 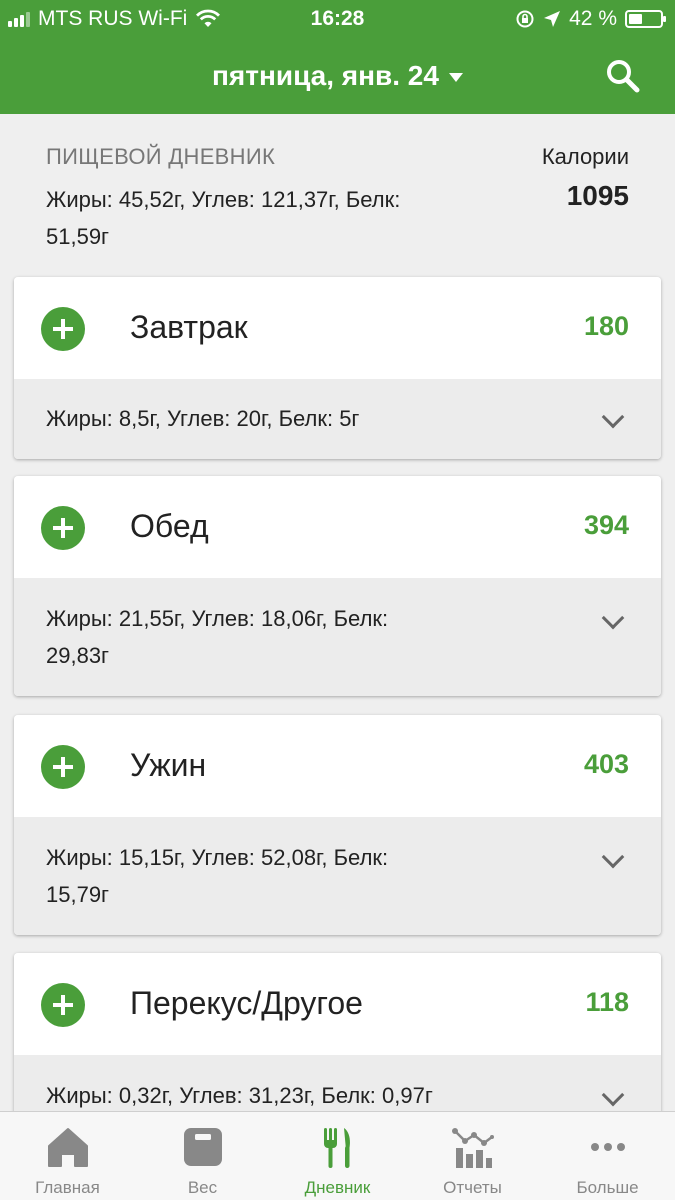 I want to click on meal-macros-row: Жиры: 8,5г, Углев: 20г, Белк: 5г, so click(x=337, y=419).